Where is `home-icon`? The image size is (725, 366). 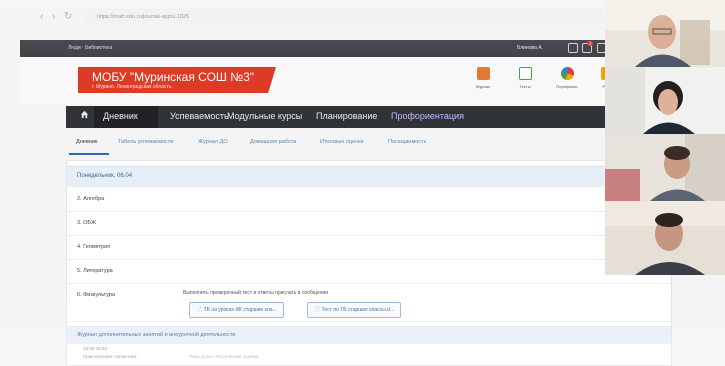 home-icon is located at coordinates (84, 114).